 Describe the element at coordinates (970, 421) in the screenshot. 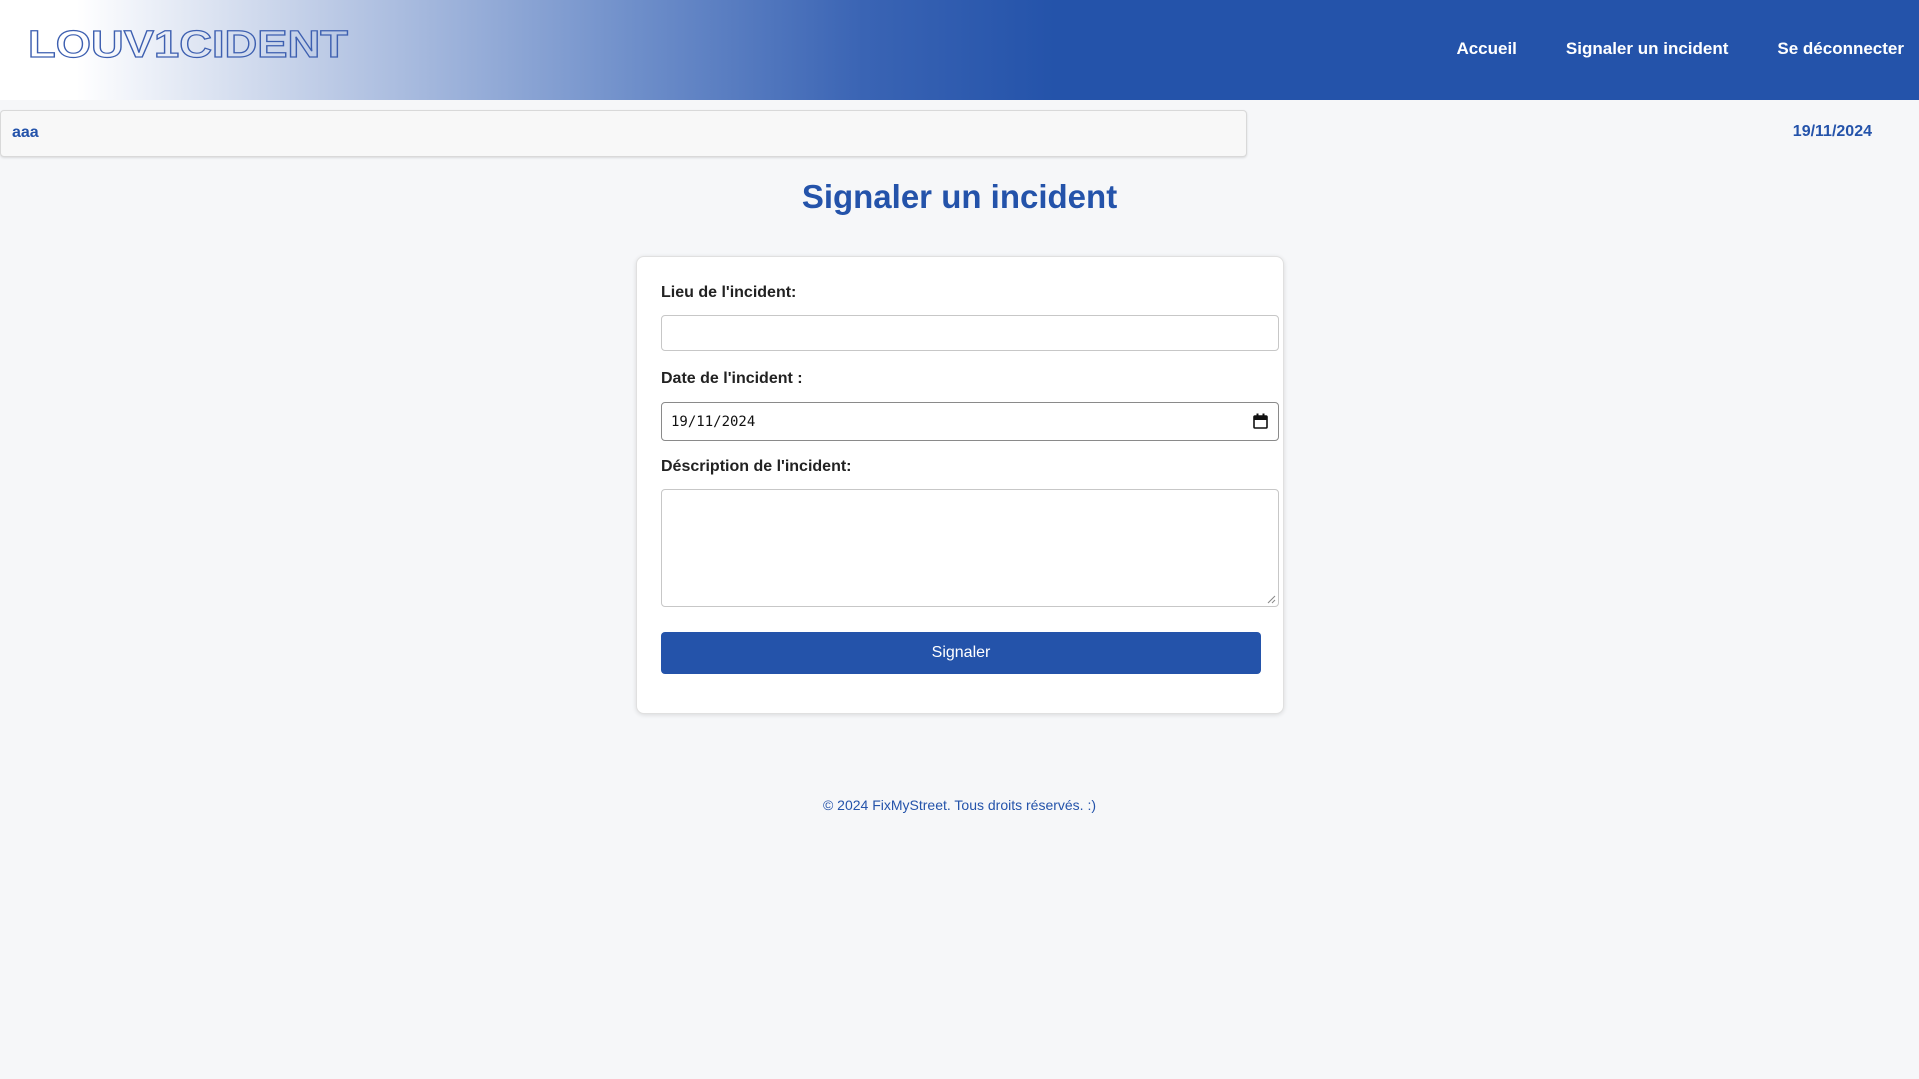

I see `date-input: 19/11/2024` at that location.